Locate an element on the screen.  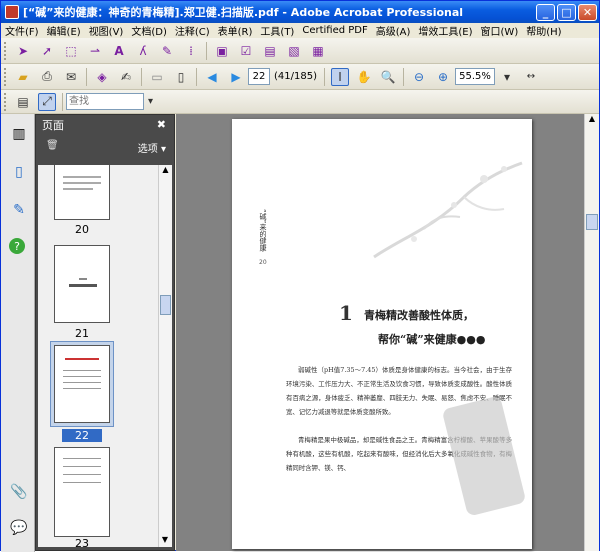
options-menu: 选项 ▾ is located at coordinates (152, 147).